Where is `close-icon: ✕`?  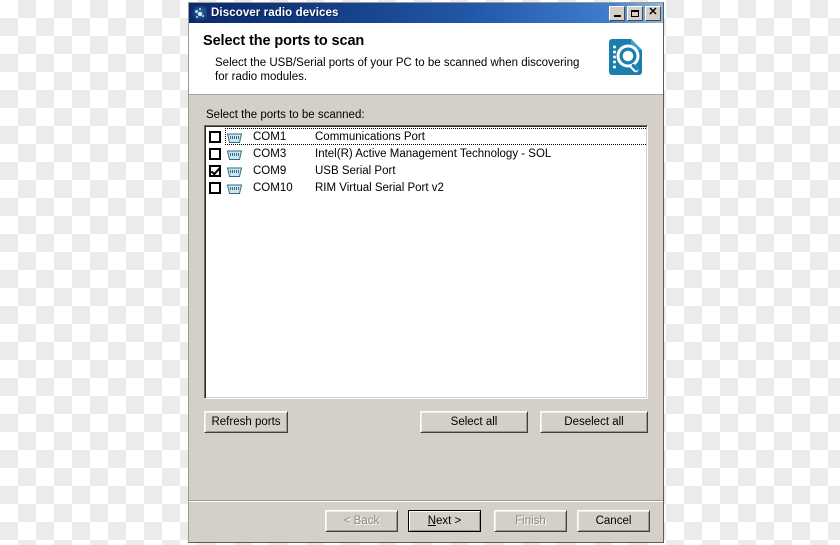
close-icon: ✕ is located at coordinates (653, 13).